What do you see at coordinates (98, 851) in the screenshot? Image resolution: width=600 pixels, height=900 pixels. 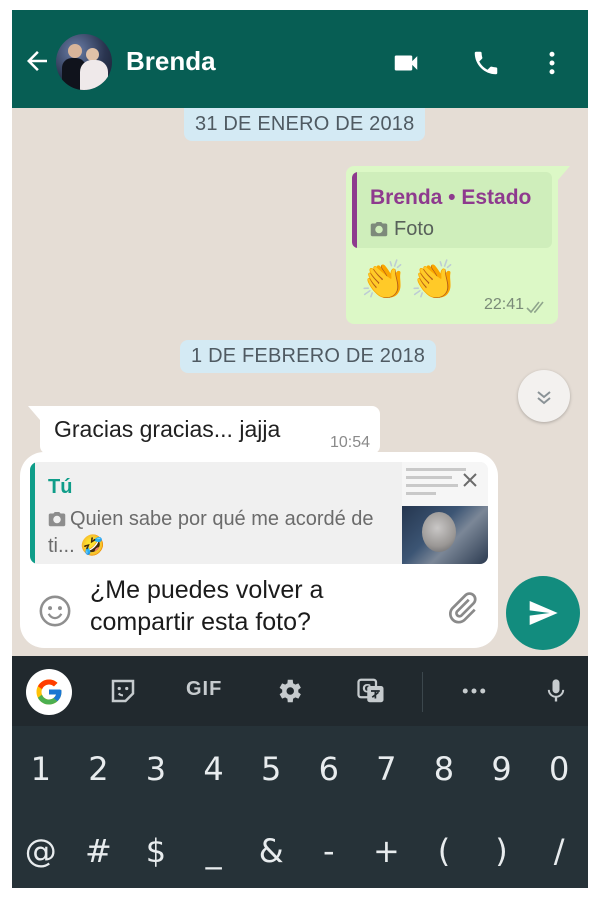 I see `key-hash: #` at bounding box center [98, 851].